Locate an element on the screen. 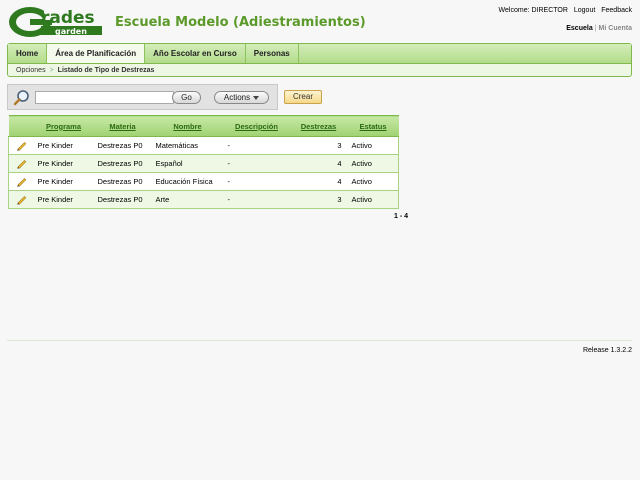  user-links: Welcome: DIRECTOR Logout Feedback is located at coordinates (563, 10).